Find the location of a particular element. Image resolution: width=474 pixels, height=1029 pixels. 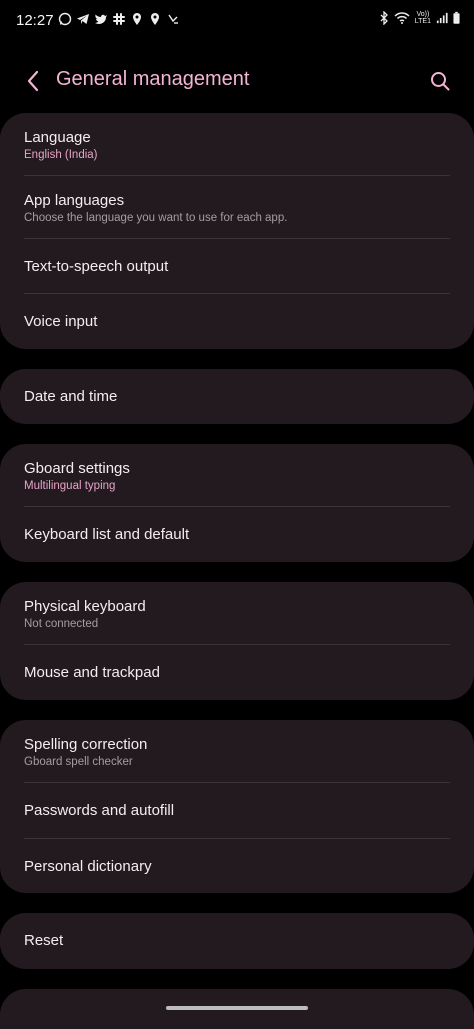

telegram-icon is located at coordinates (83, 19).